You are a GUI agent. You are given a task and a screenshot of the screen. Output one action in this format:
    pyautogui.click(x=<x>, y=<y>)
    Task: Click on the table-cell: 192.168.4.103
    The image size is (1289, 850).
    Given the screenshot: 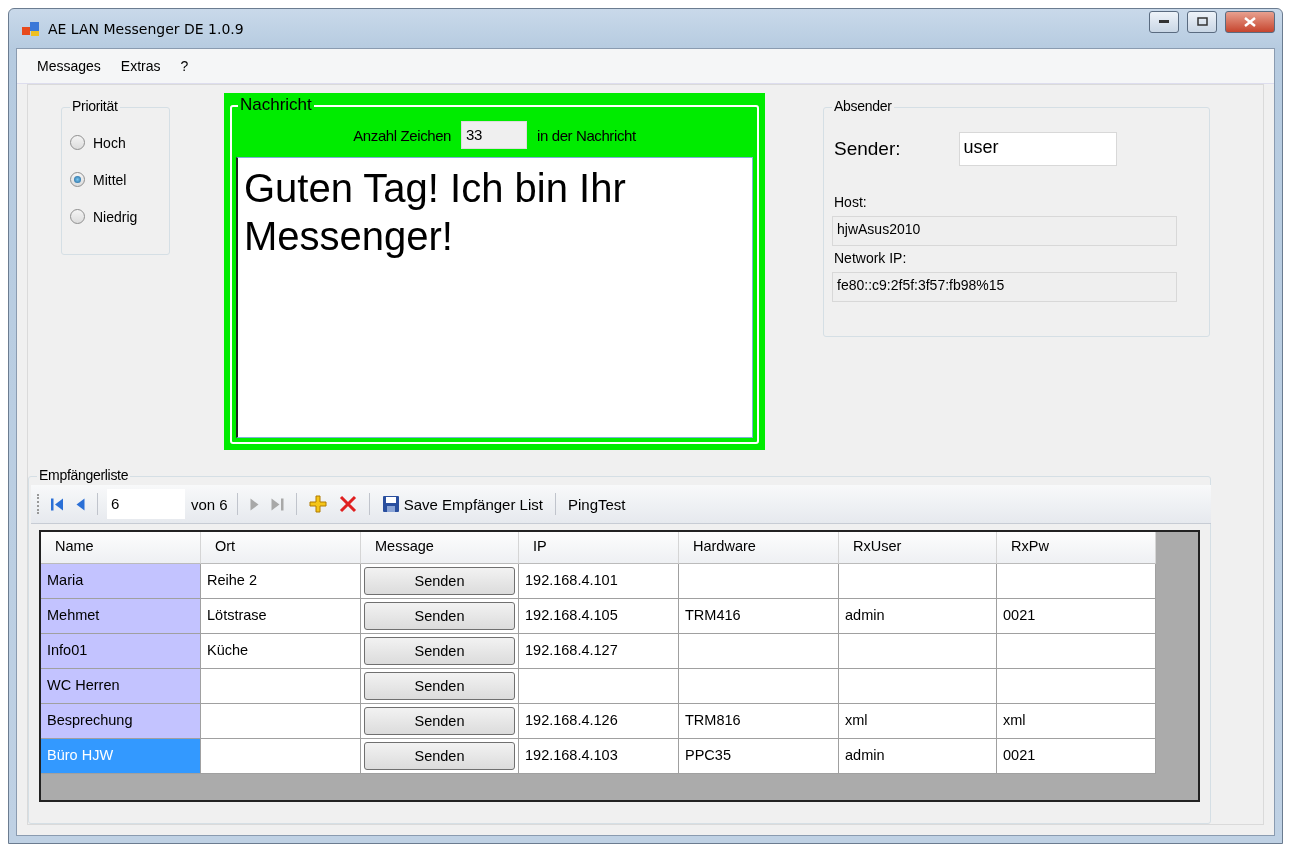 What is the action you would take?
    pyautogui.click(x=599, y=756)
    